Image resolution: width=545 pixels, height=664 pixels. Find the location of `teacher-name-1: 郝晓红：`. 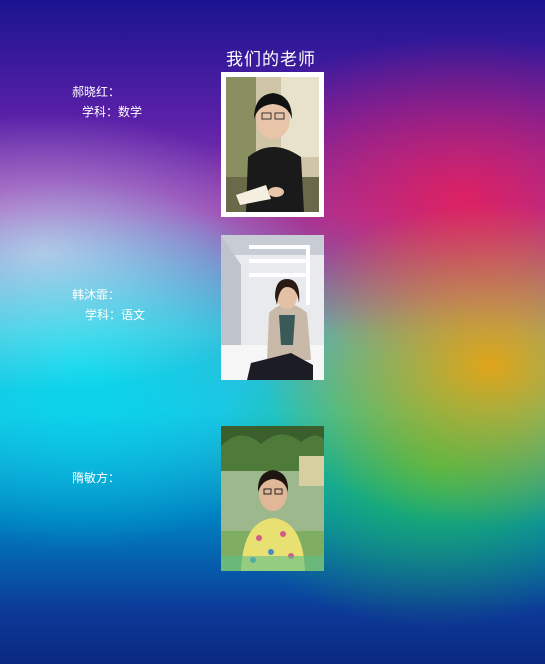

teacher-name-1: 郝晓红： is located at coordinates (96, 92).